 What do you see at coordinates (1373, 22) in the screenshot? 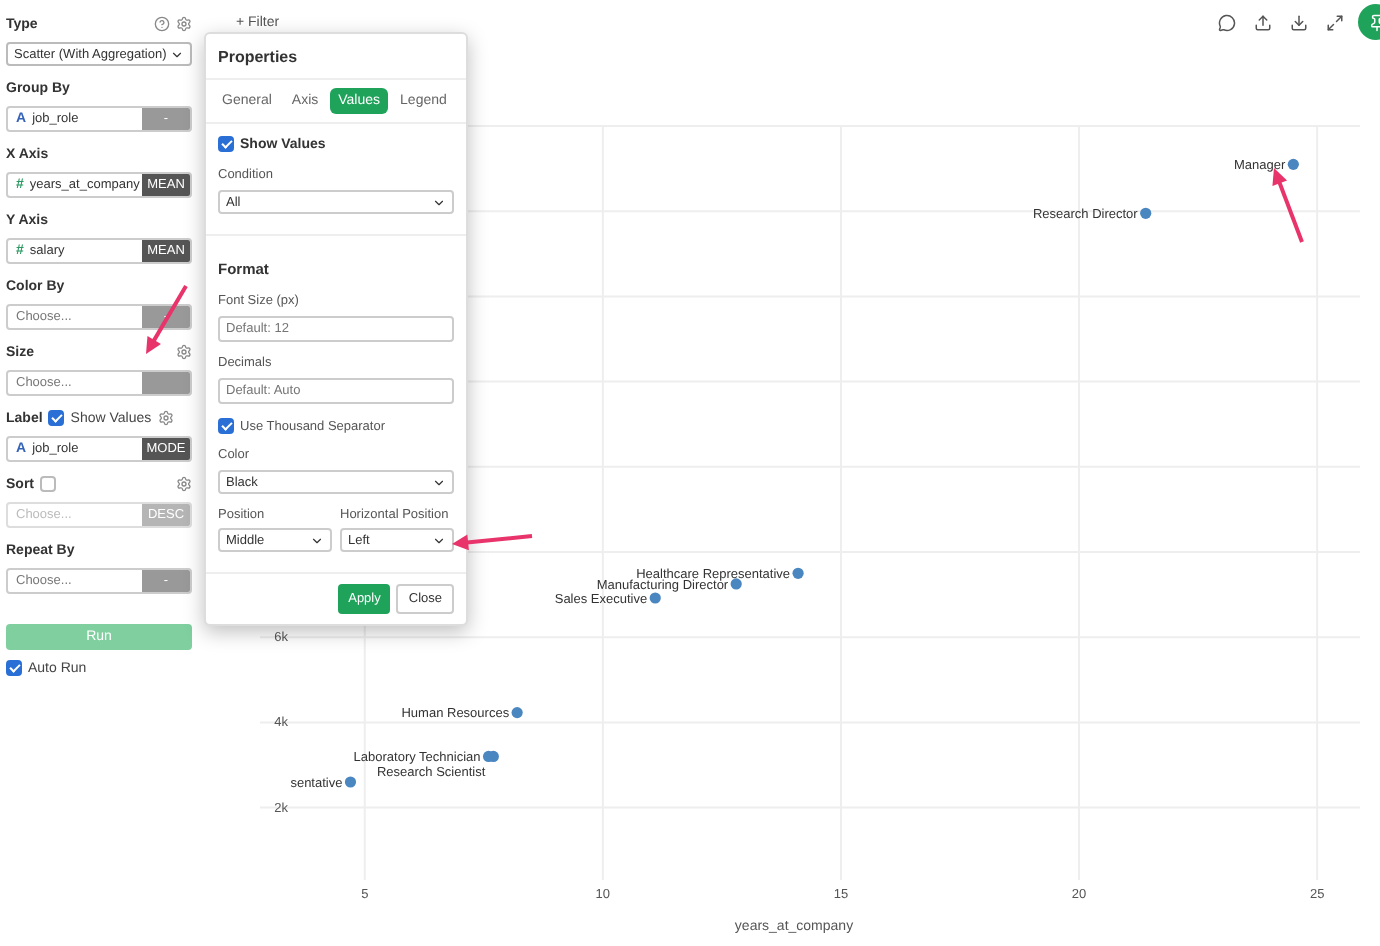
I see `pin-icon` at bounding box center [1373, 22].